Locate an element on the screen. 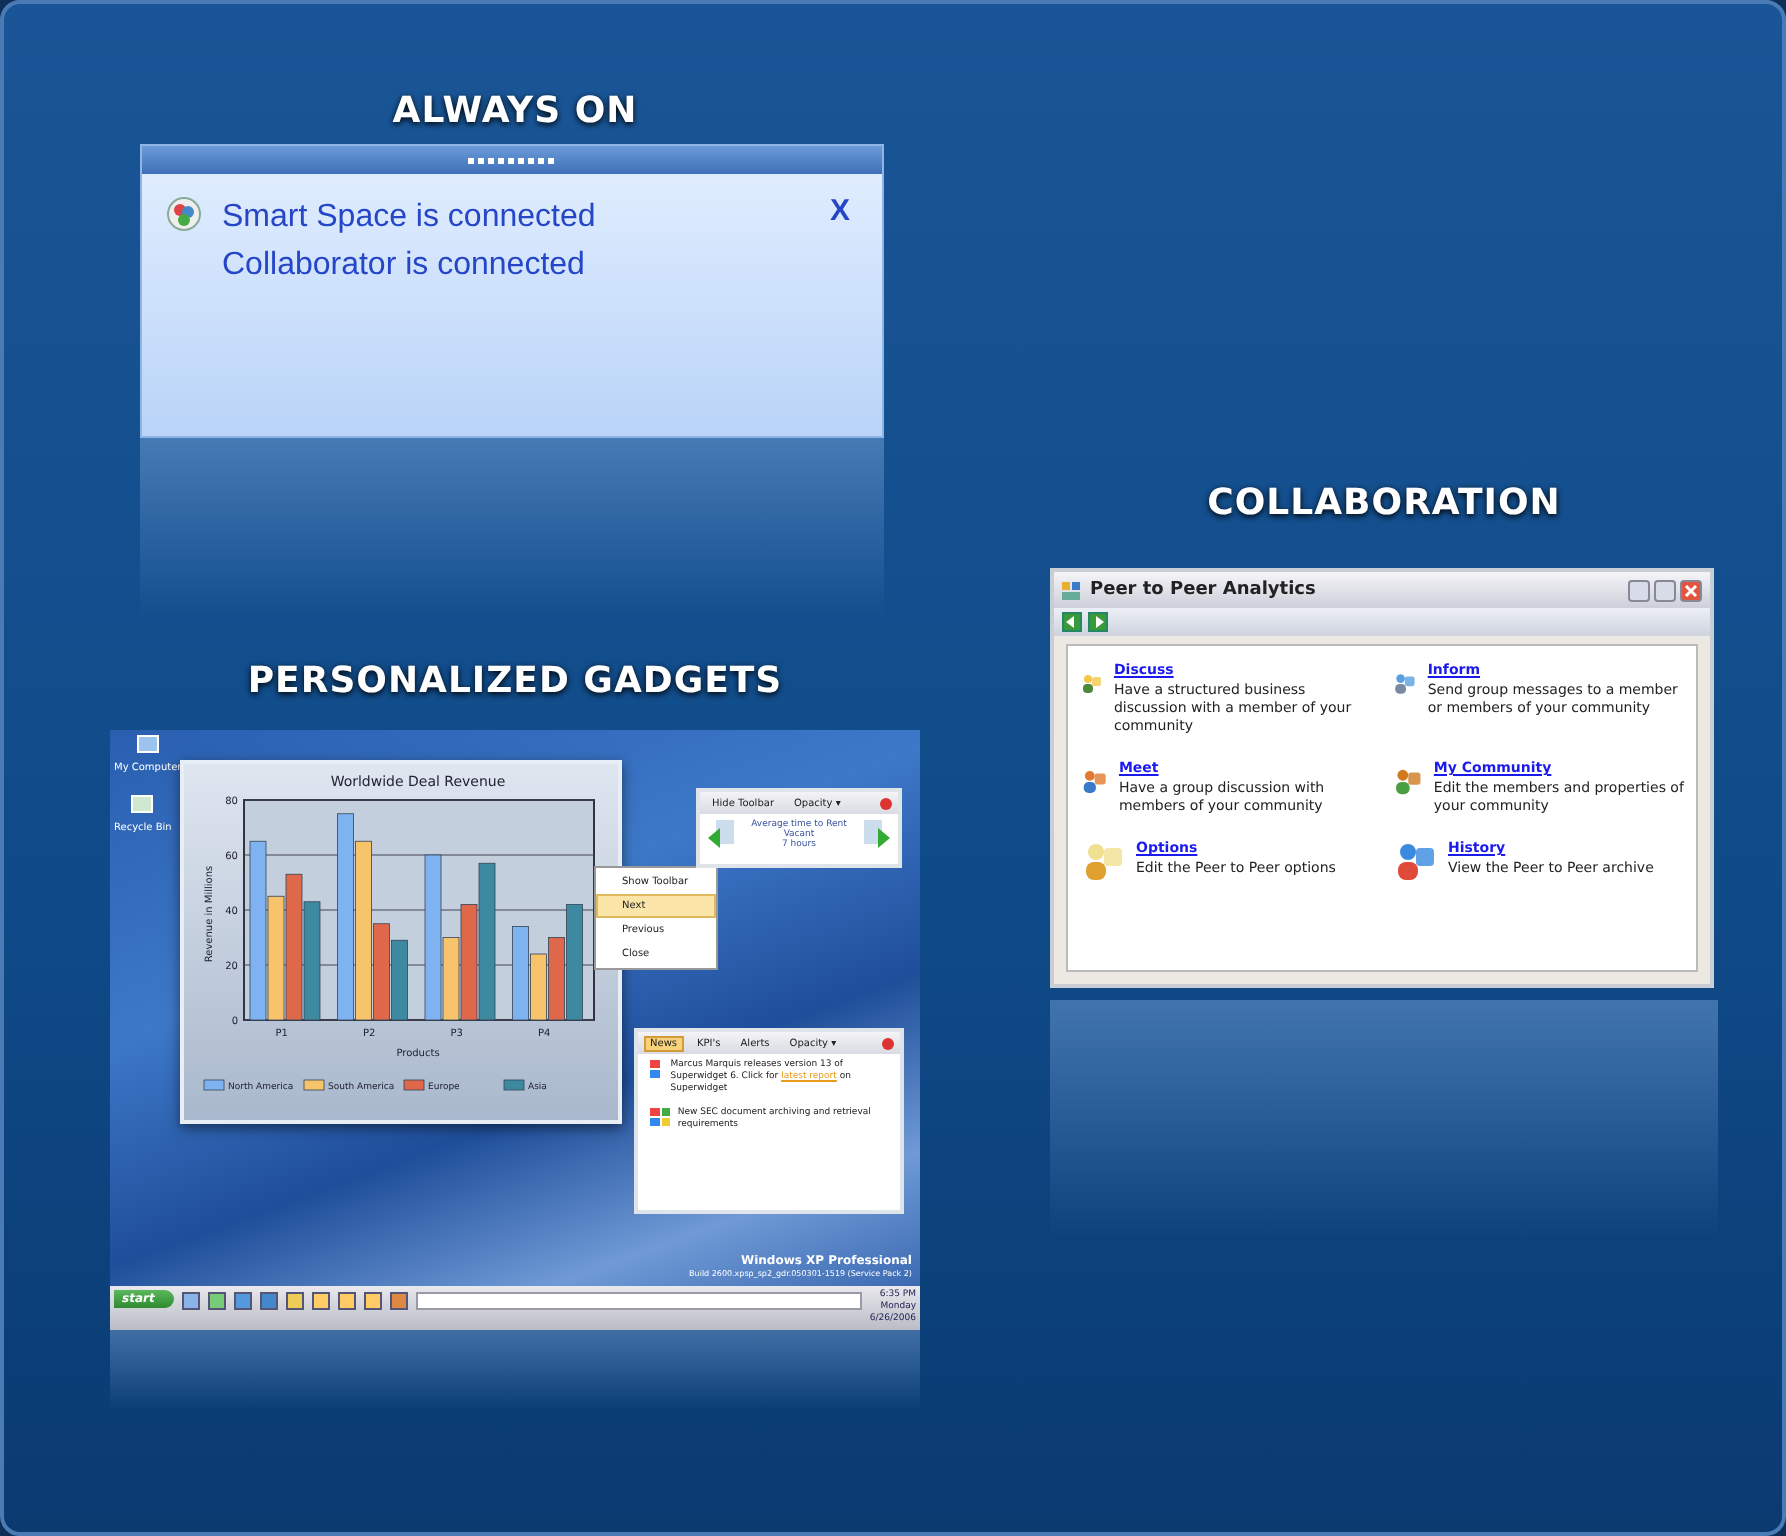 Image resolution: width=1786 pixels, height=1536 pixels. forward-button is located at coordinates (1098, 622).